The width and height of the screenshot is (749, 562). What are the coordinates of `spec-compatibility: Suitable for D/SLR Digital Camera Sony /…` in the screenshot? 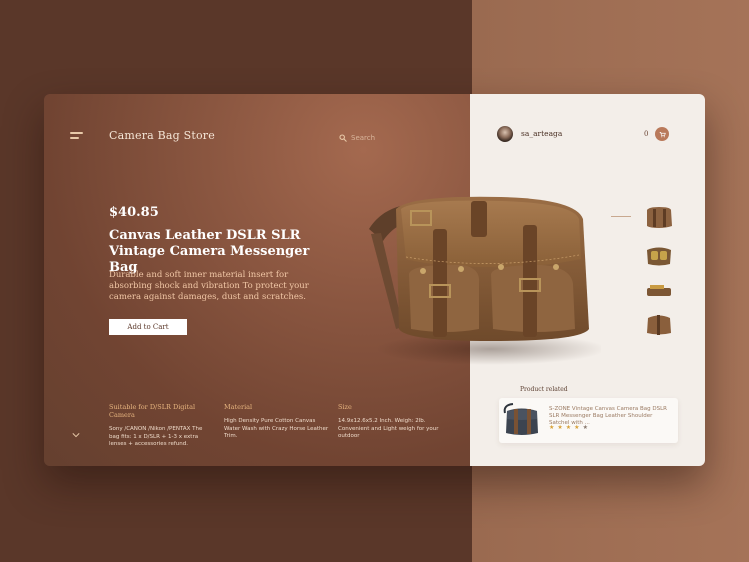 It's located at (161, 426).